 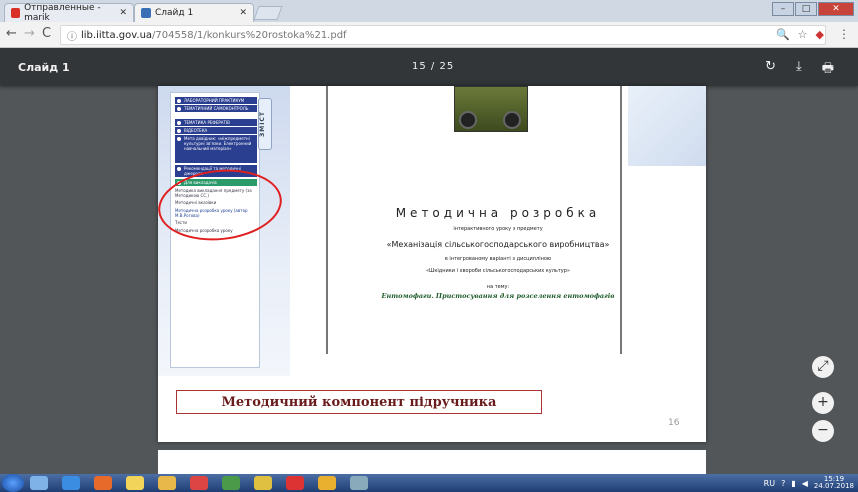 What do you see at coordinates (268, 13) in the screenshot?
I see `new-tab-button` at bounding box center [268, 13].